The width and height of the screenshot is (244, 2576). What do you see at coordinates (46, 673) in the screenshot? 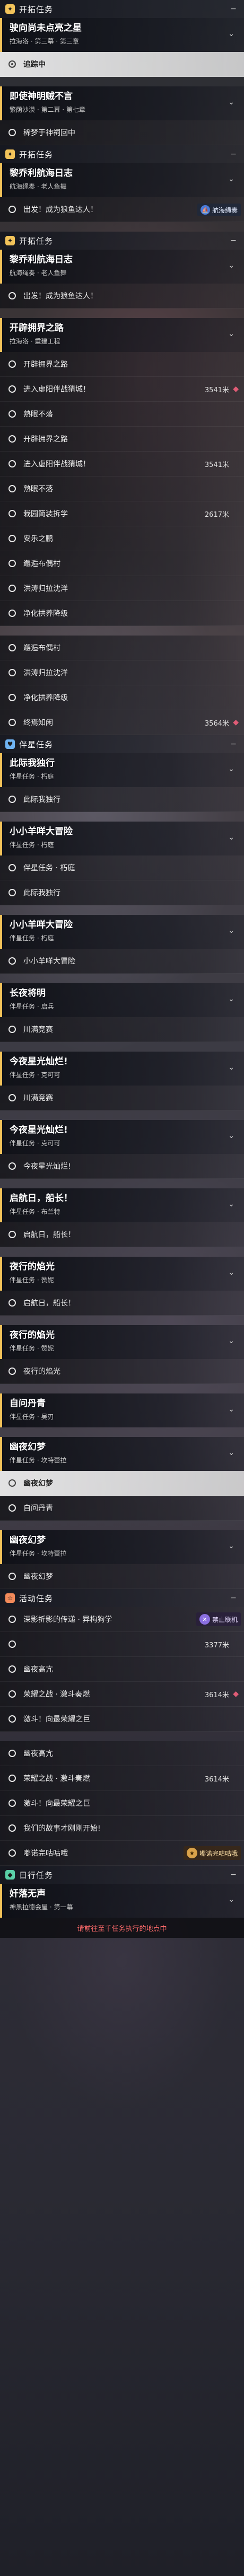
I see `objective-text: 洪涛归拉沈洋` at bounding box center [46, 673].